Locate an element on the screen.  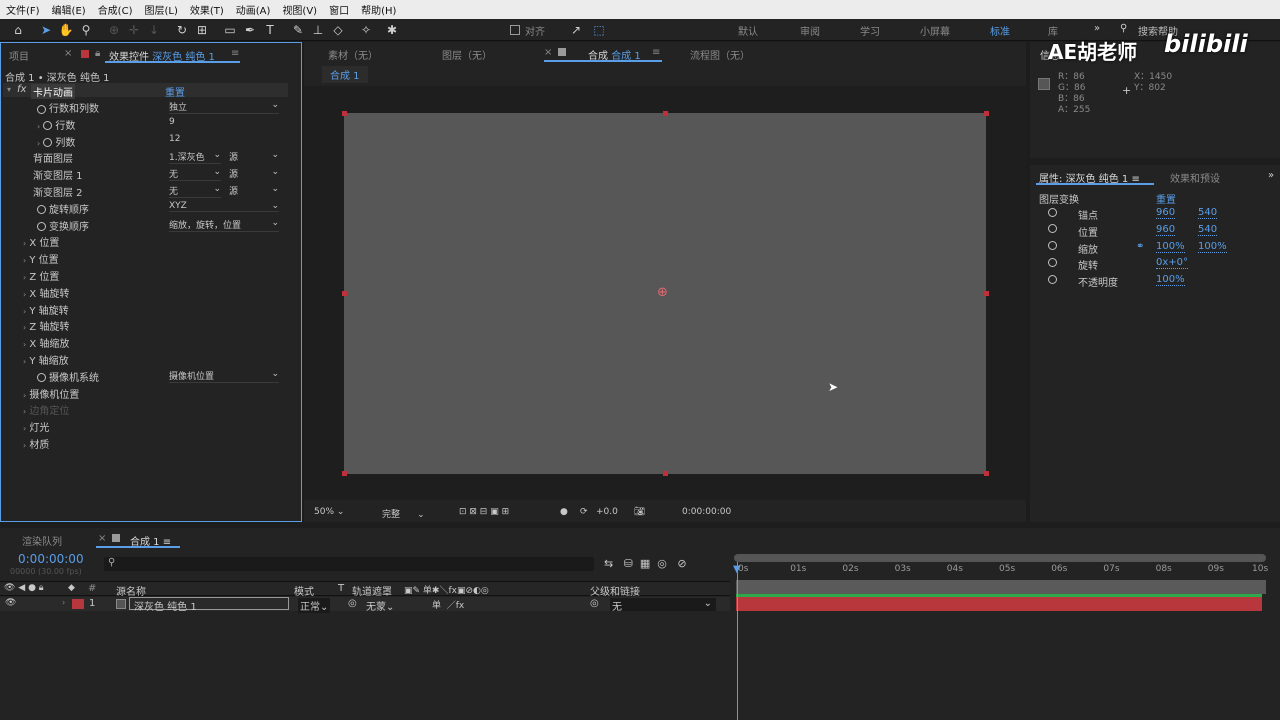
switches-icons: ▣✎ 单✱＼fx▣⊘◐◎ is located at coordinates (446, 589).